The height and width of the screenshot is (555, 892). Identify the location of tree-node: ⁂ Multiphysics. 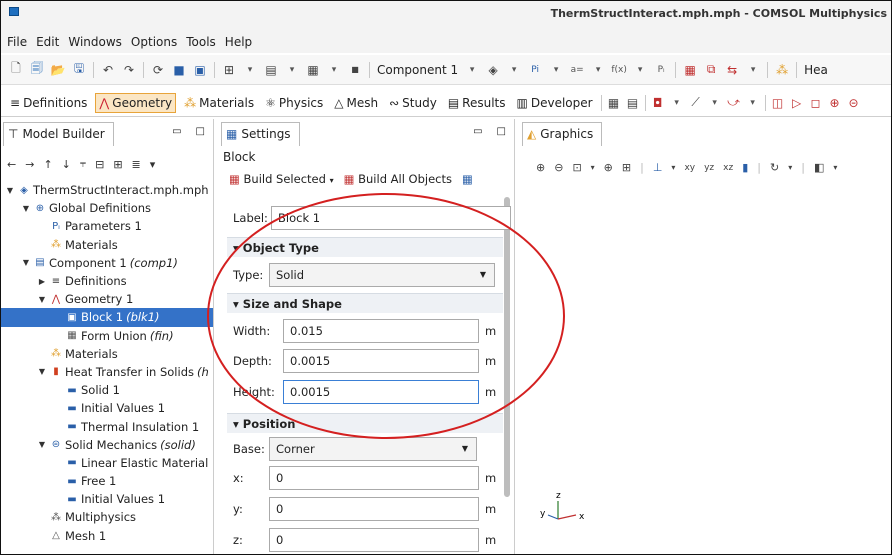
(107, 517).